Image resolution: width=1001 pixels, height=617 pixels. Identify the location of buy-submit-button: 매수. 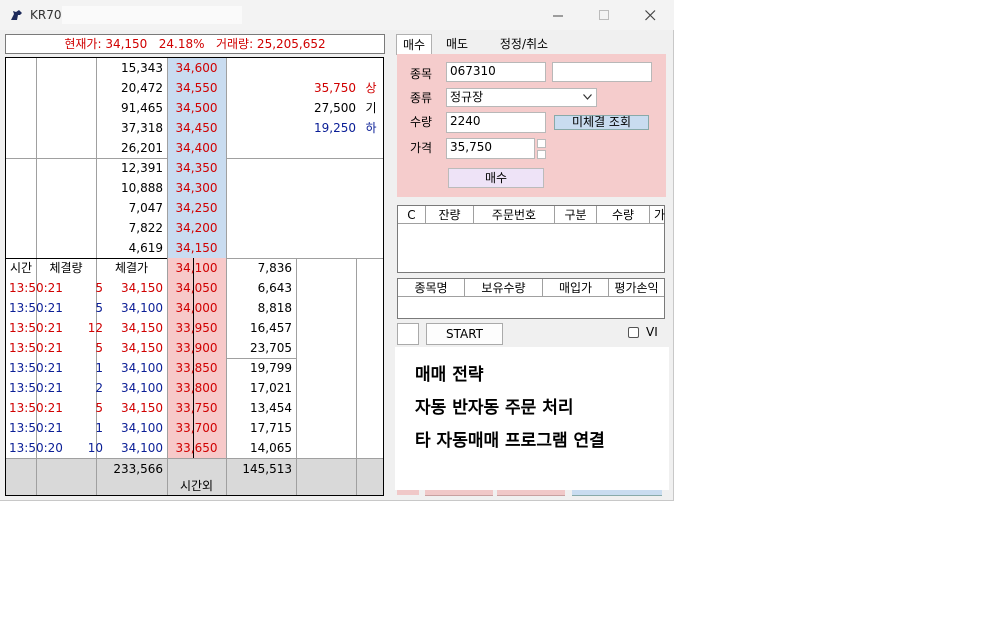
(496, 178).